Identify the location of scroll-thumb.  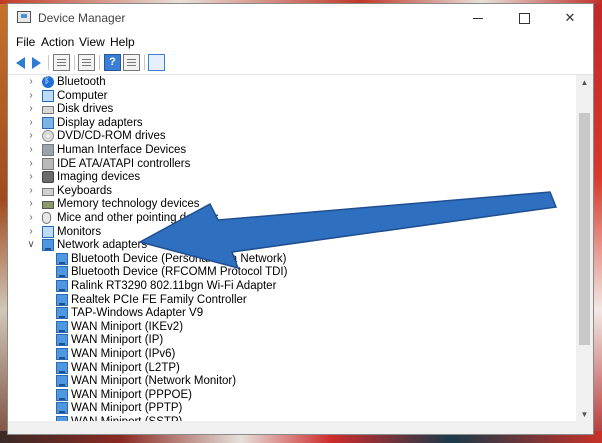
(584, 229).